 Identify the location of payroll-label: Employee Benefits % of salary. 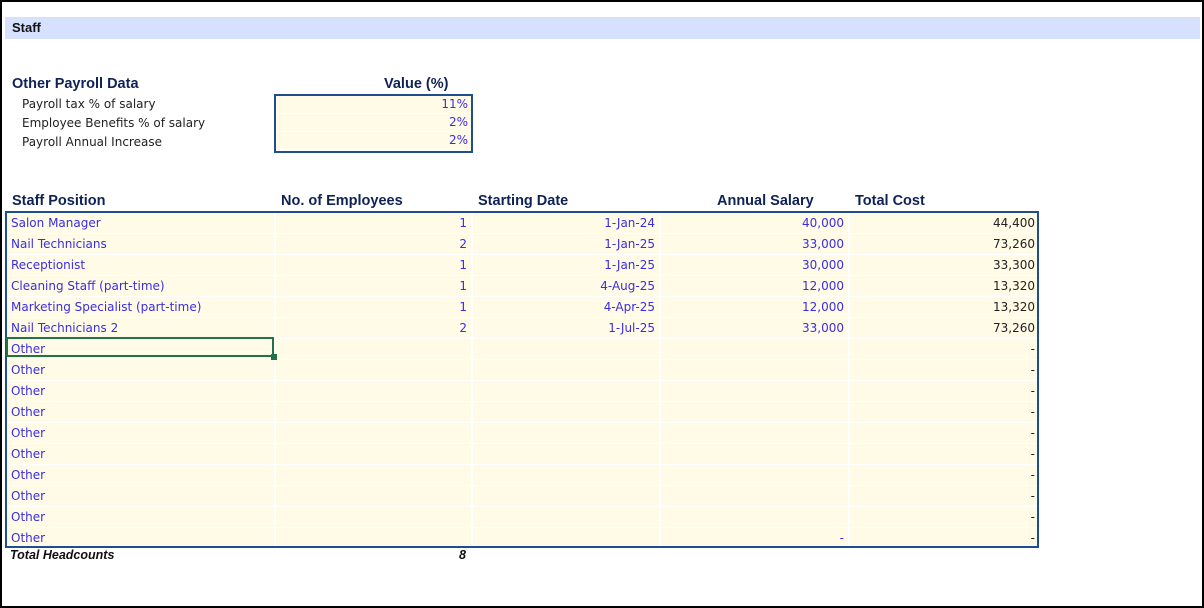
(114, 123).